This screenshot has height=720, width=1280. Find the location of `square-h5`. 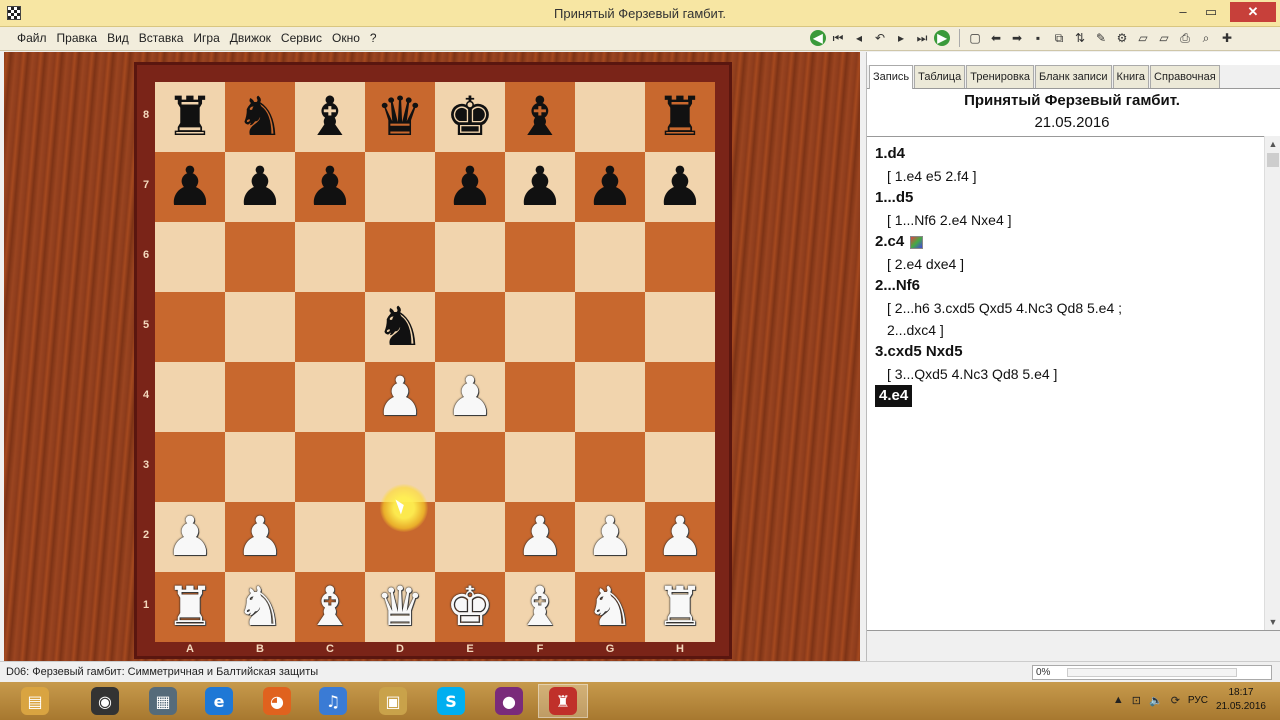

square-h5 is located at coordinates (680, 327).